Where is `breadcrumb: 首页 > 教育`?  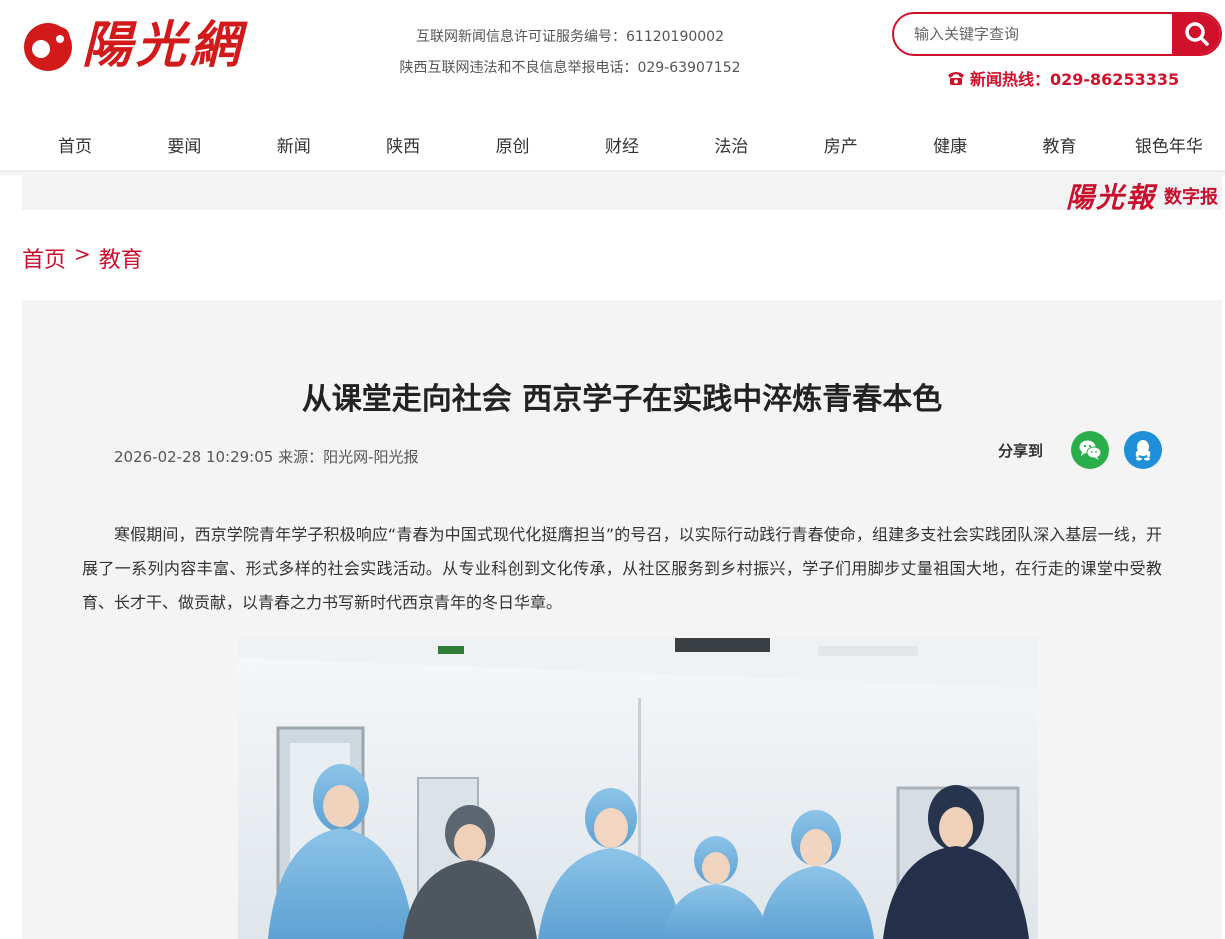 breadcrumb: 首页 > 教育 is located at coordinates (82, 258).